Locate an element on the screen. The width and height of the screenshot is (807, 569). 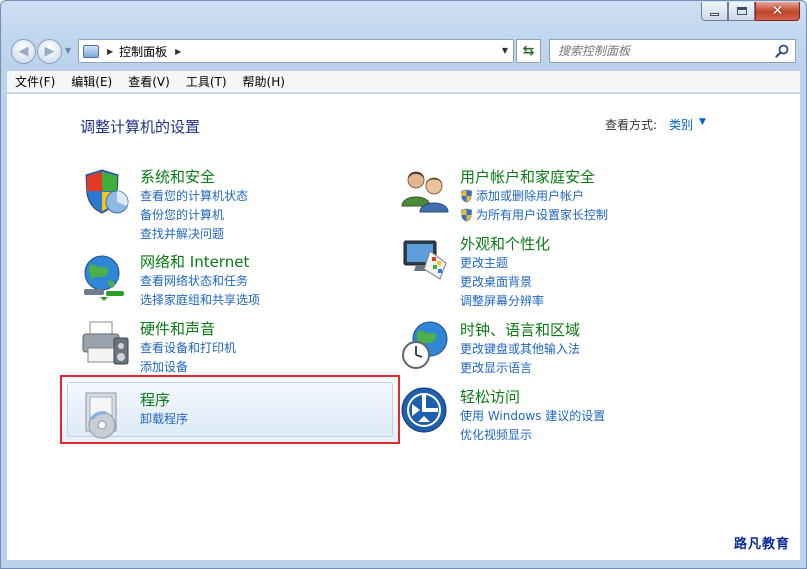
view-by-dropdown: 类别 is located at coordinates (681, 124).